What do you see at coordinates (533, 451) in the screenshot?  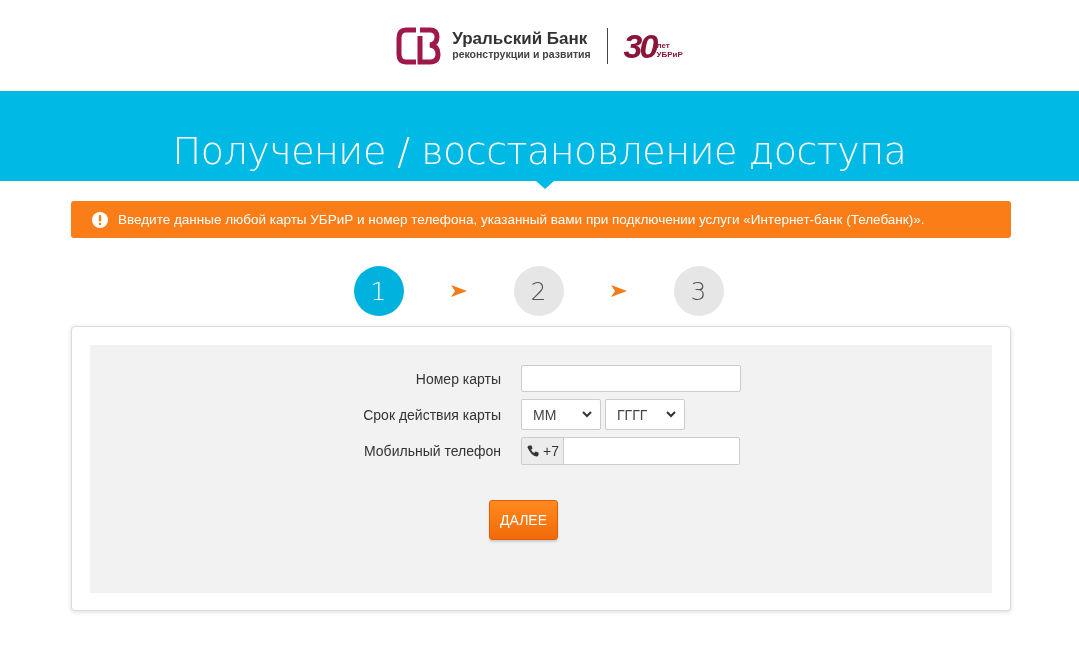 I see `phone-icon` at bounding box center [533, 451].